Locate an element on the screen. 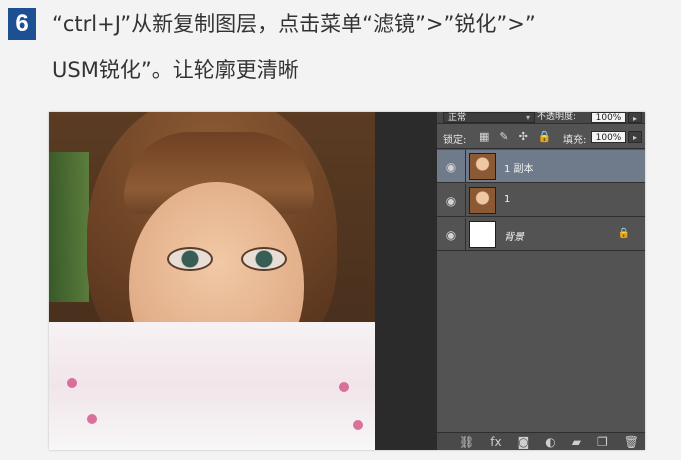 The width and height of the screenshot is (681, 460). lock-row: 锁定: ▦ ✎ ✣ 🔒 填充: 100% ▸ is located at coordinates (541, 137).